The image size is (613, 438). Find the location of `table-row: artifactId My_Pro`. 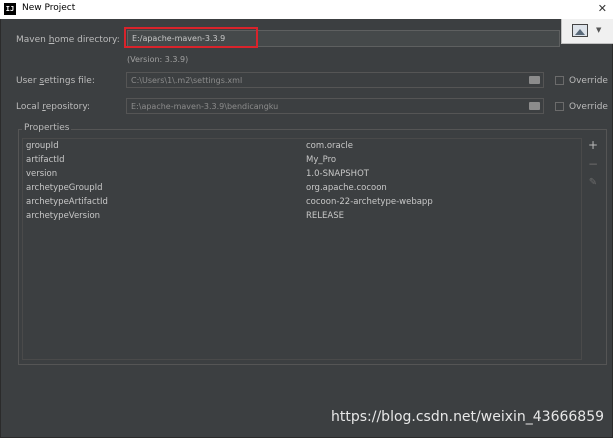

table-row: artifactId My_Pro is located at coordinates (302, 160).